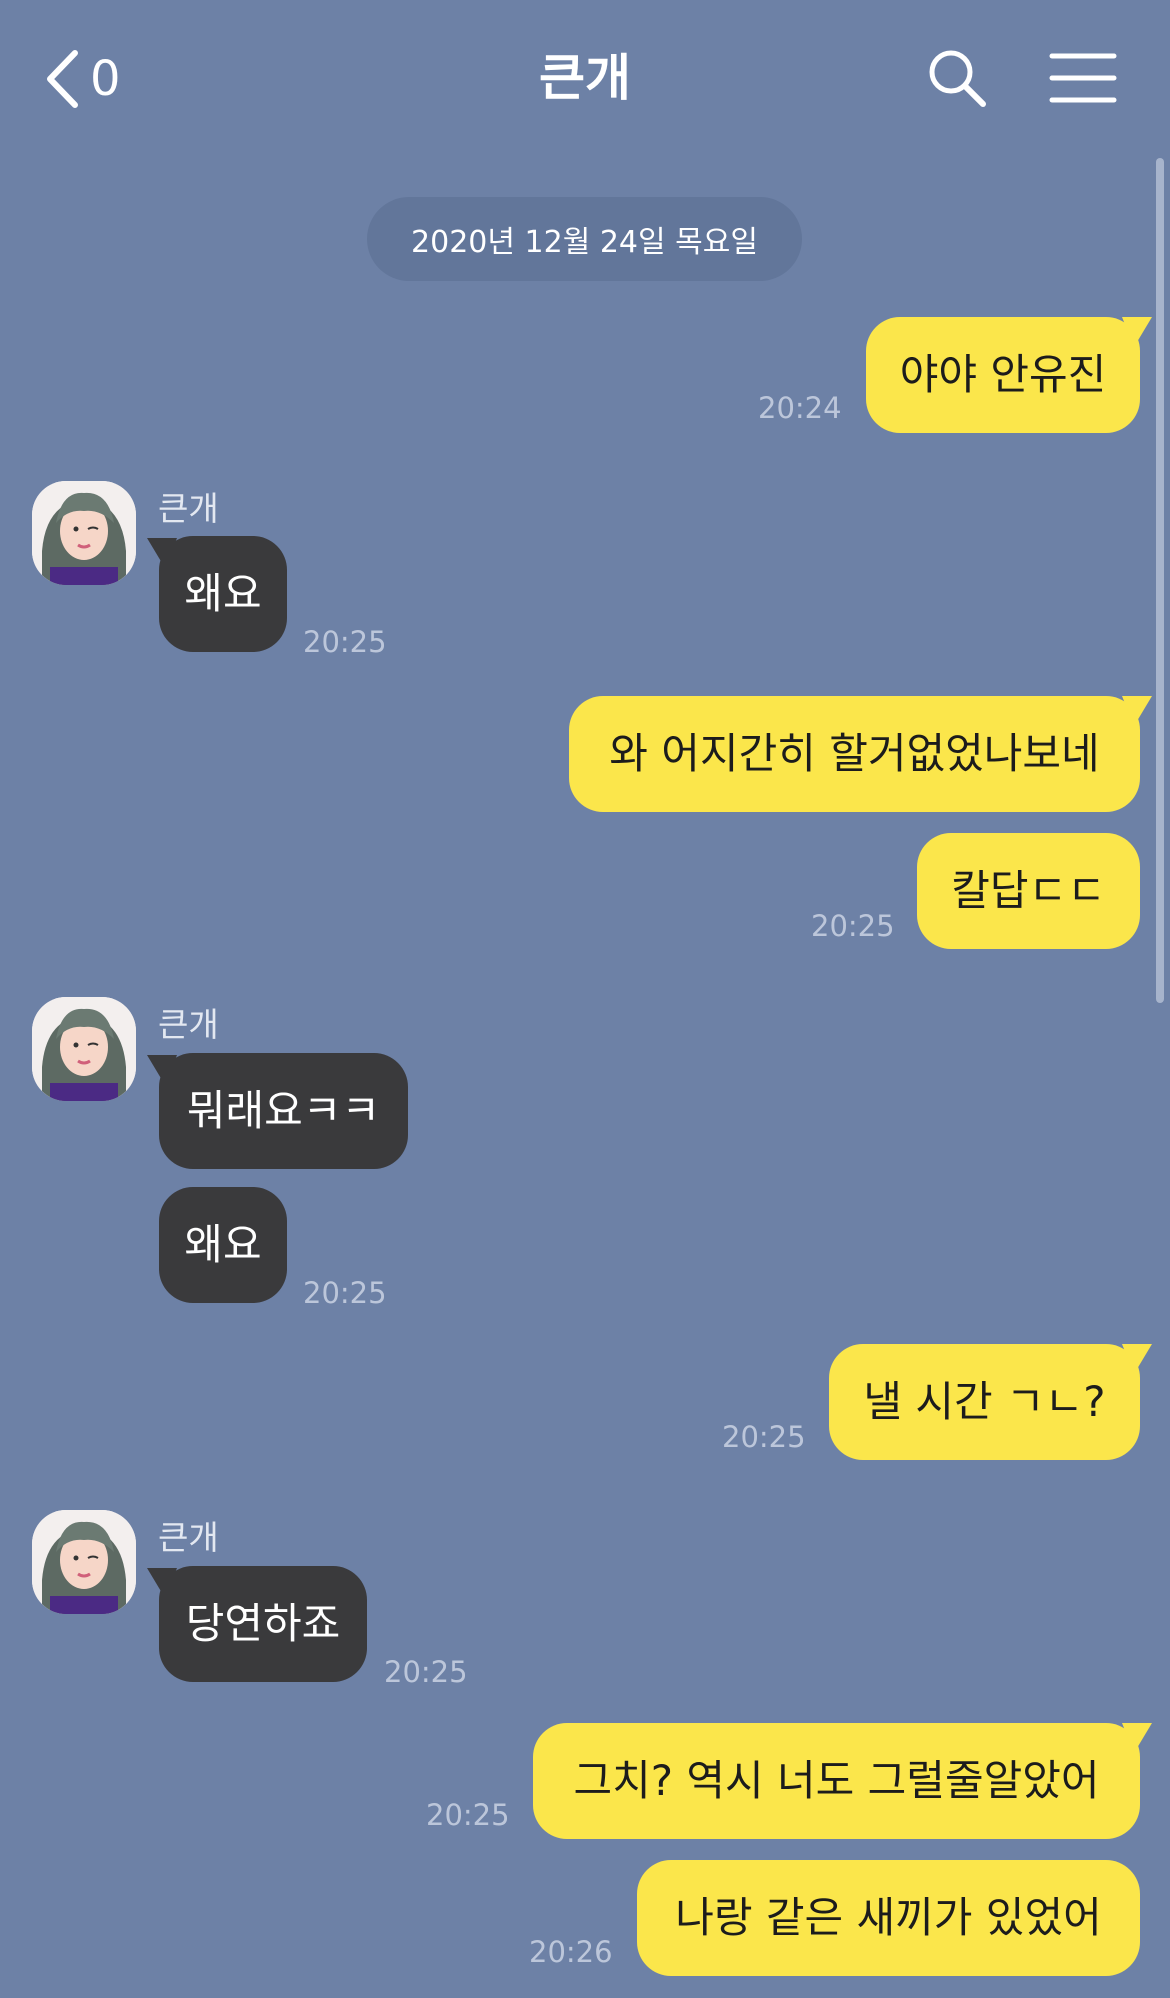 The width and height of the screenshot is (1170, 1998). What do you see at coordinates (800, 408) in the screenshot?
I see `message-time: 20:24` at bounding box center [800, 408].